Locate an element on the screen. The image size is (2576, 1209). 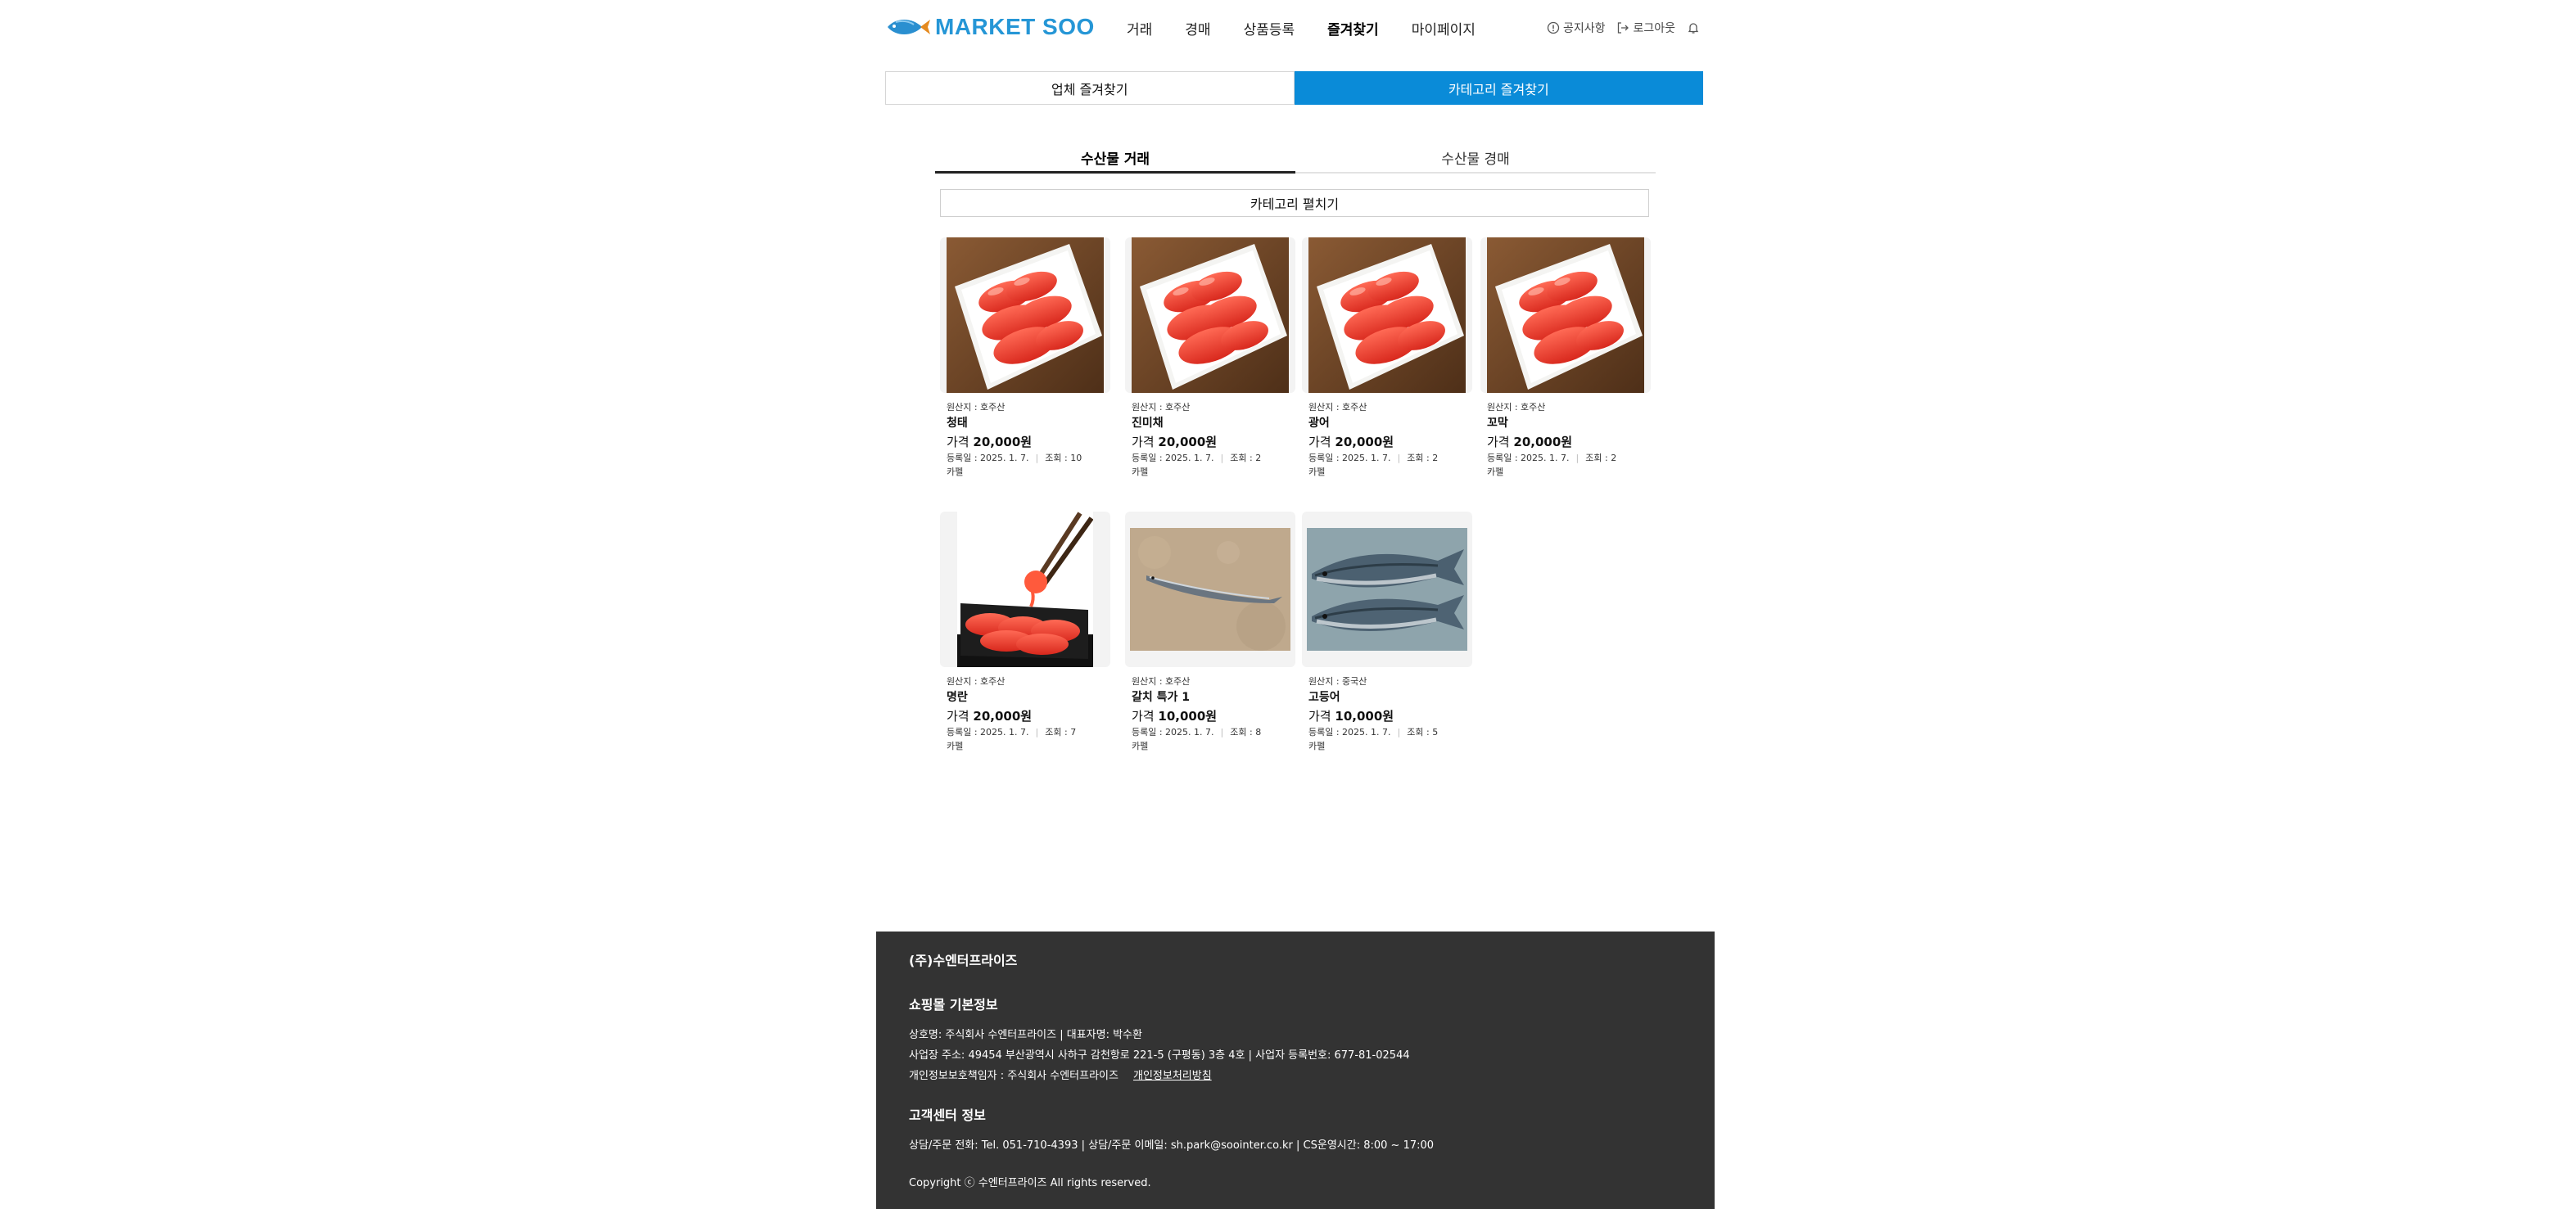
product-name: 청태 is located at coordinates (957, 423).